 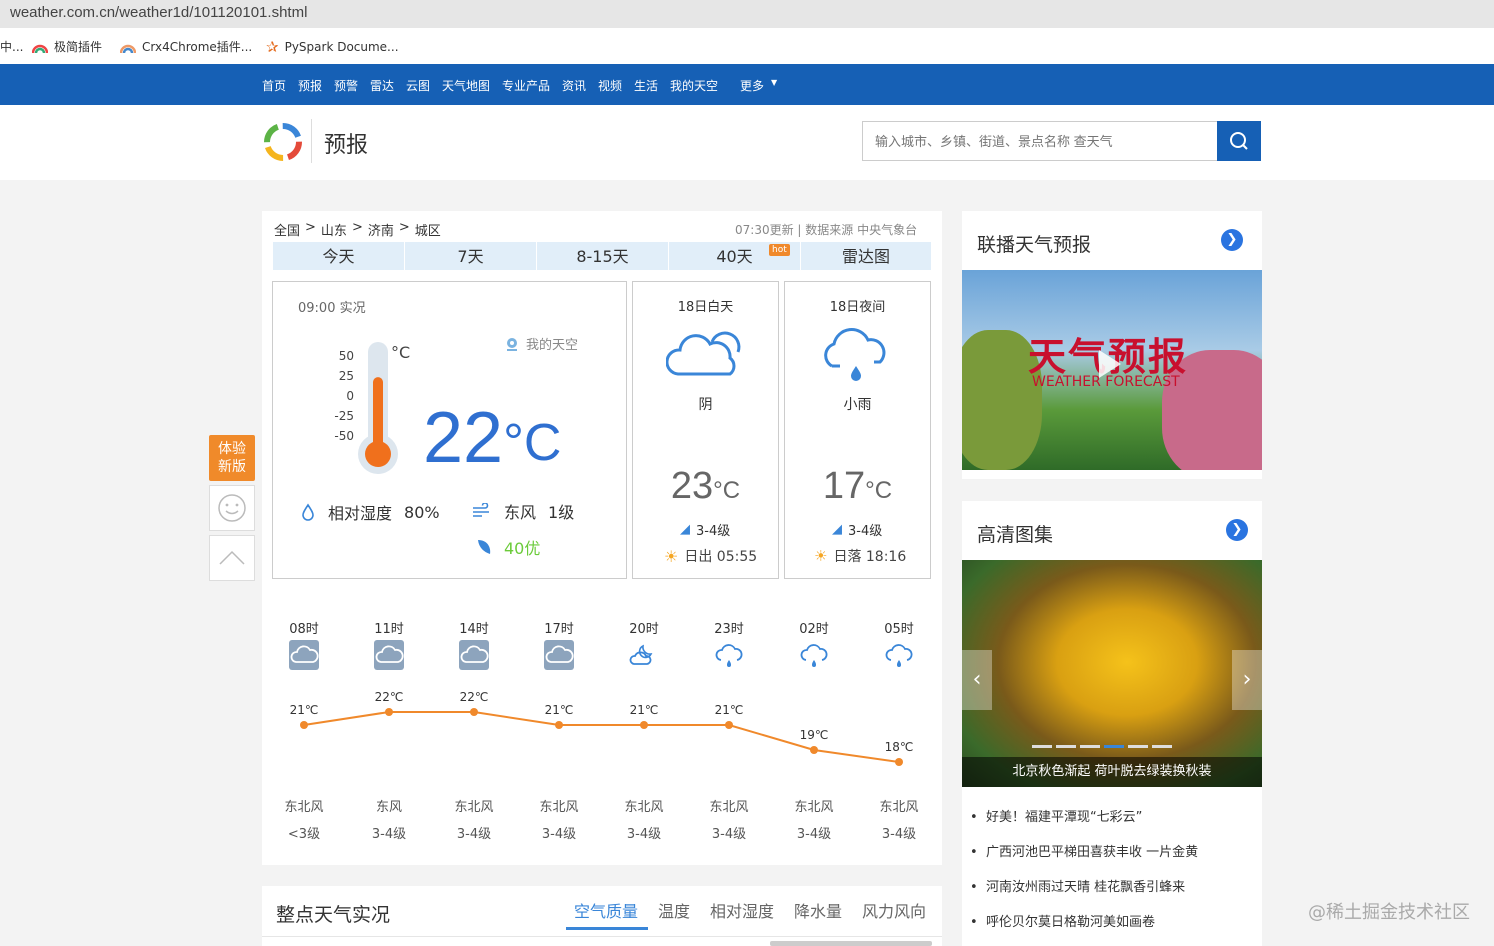 I want to click on star-icon: ✰, so click(x=272, y=47).